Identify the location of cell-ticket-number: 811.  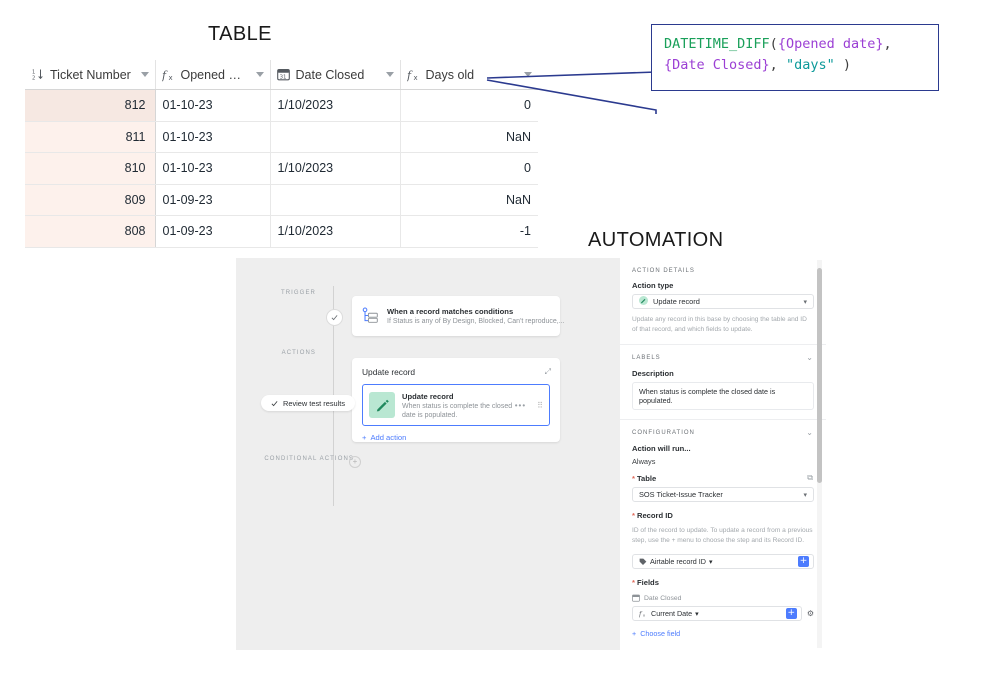
(90, 137).